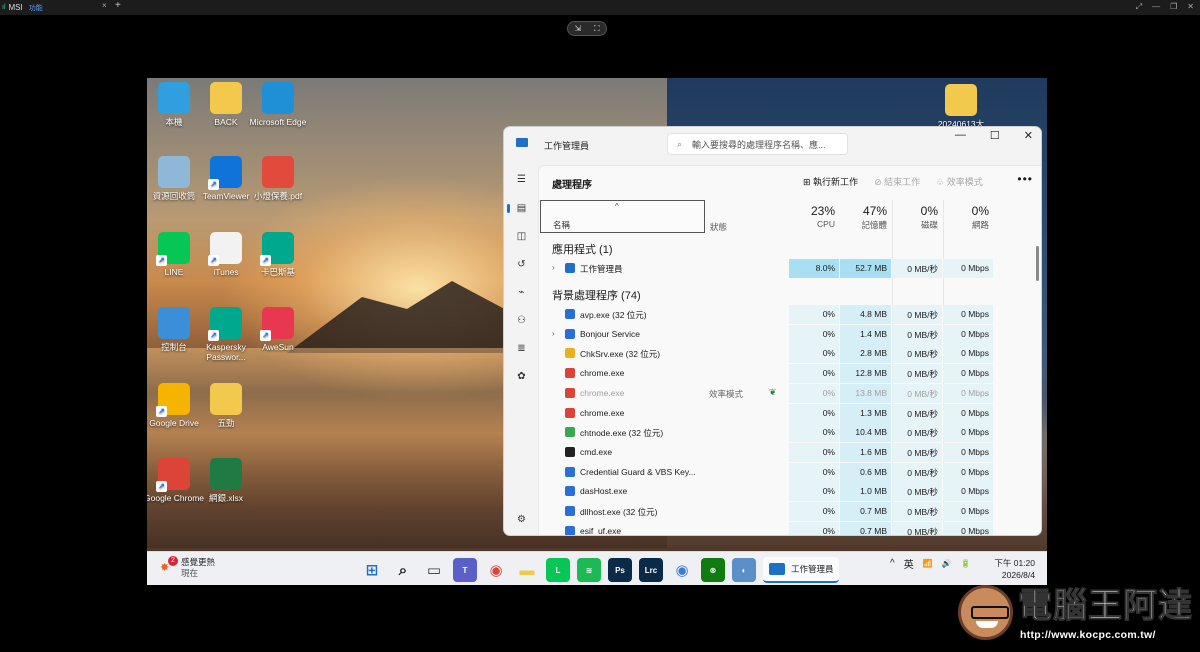 This screenshot has width=1200, height=652. I want to click on process-row: cmd.exe 0% 1.6 MB 0 MB/秒 0 Mbps, so click(784, 452).